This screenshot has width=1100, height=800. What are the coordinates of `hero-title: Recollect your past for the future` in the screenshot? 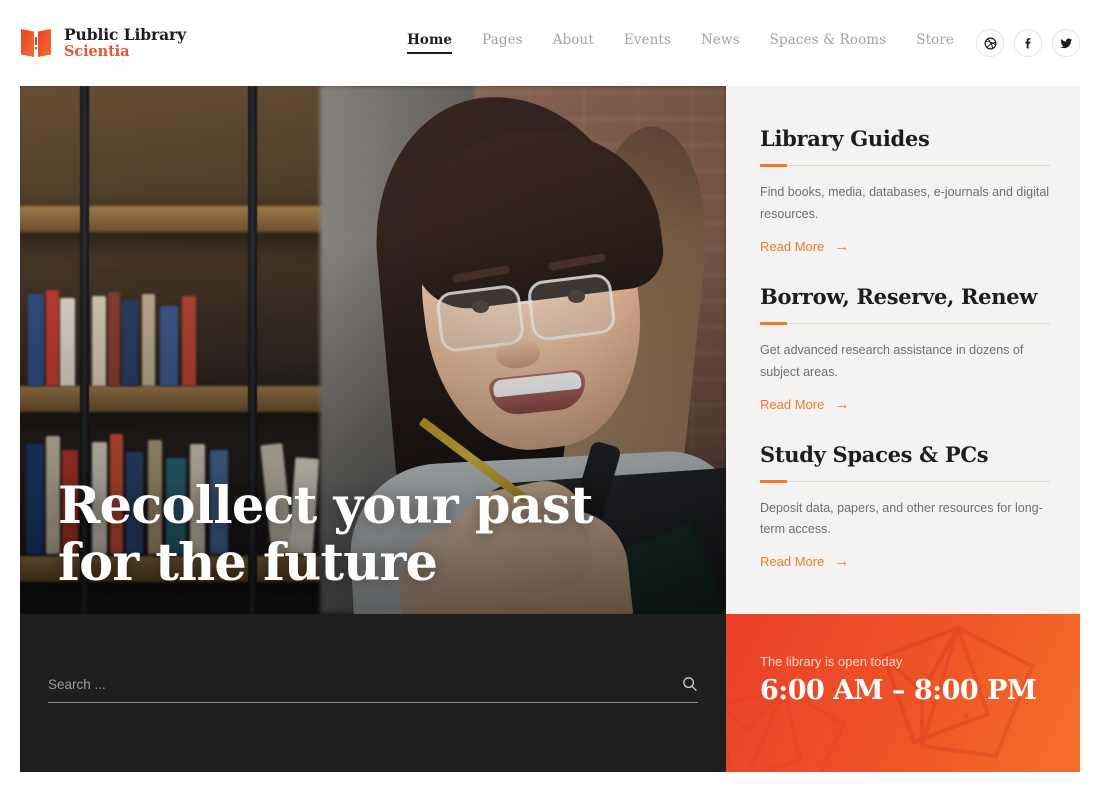 It's located at (325, 534).